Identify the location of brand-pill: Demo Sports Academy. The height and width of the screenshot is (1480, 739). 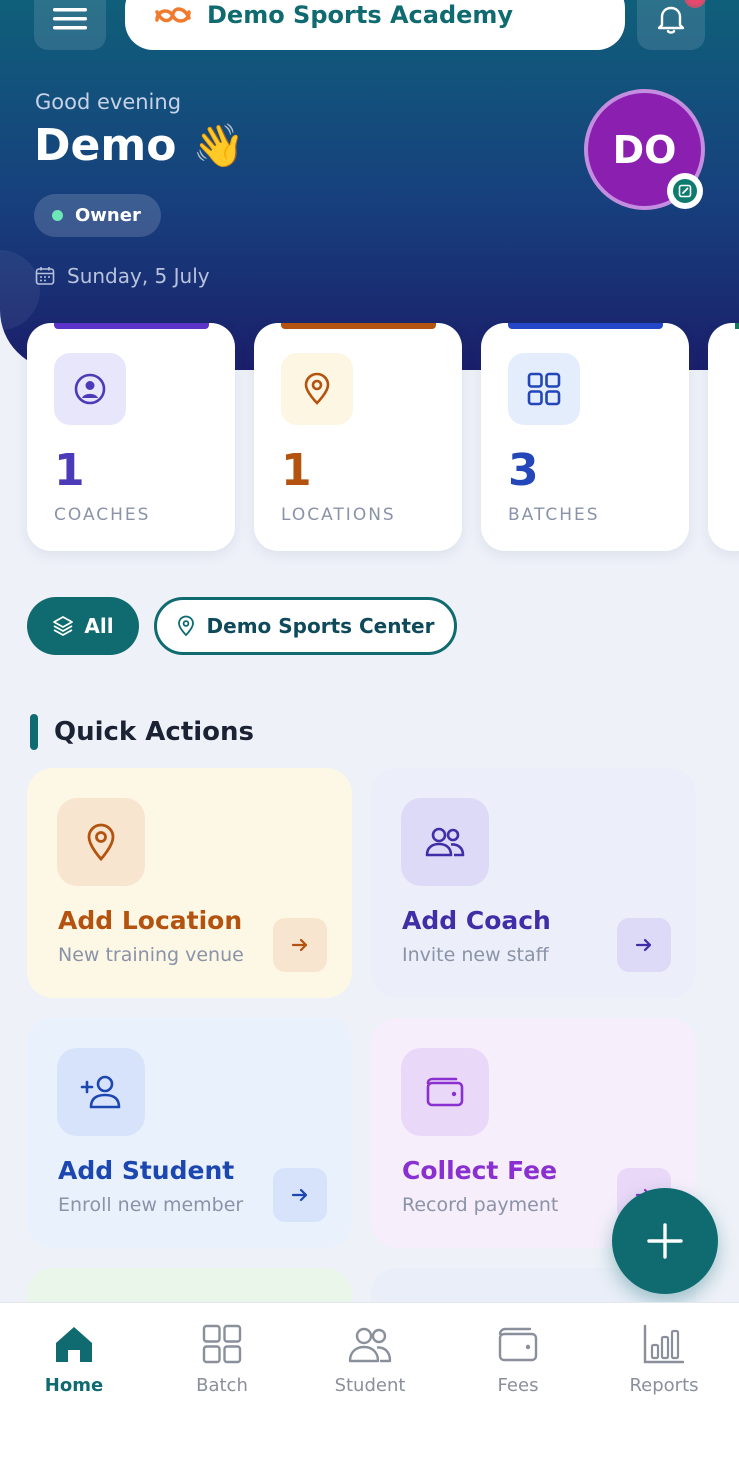
(375, 25).